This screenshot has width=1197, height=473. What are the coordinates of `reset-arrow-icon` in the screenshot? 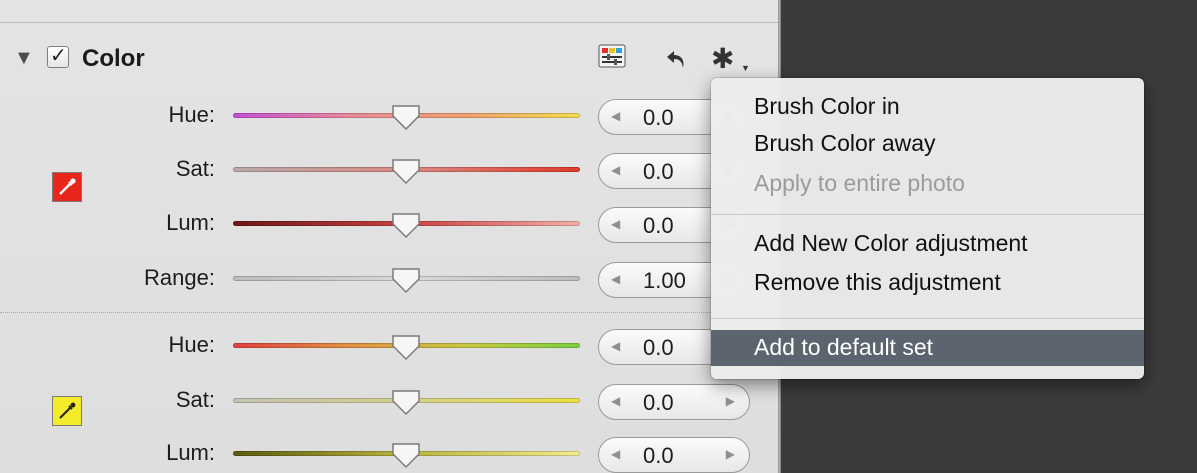 It's located at (676, 59).